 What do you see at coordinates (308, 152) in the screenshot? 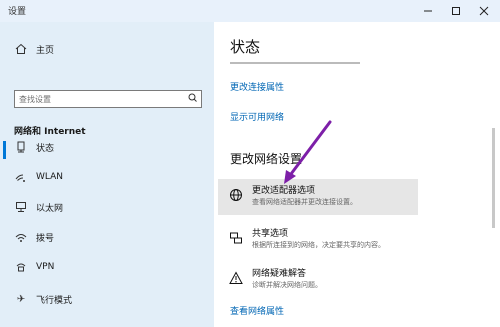
I see `annotation-arrow` at bounding box center [308, 152].